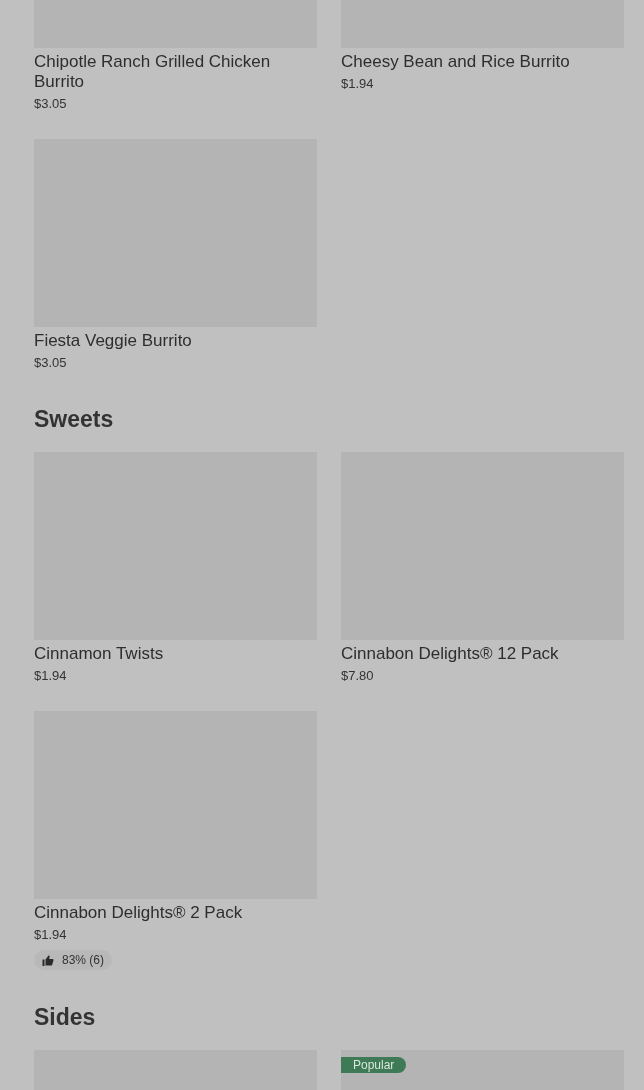 The image size is (644, 1090). What do you see at coordinates (482, 1070) in the screenshot?
I see `item-image: Popular` at bounding box center [482, 1070].